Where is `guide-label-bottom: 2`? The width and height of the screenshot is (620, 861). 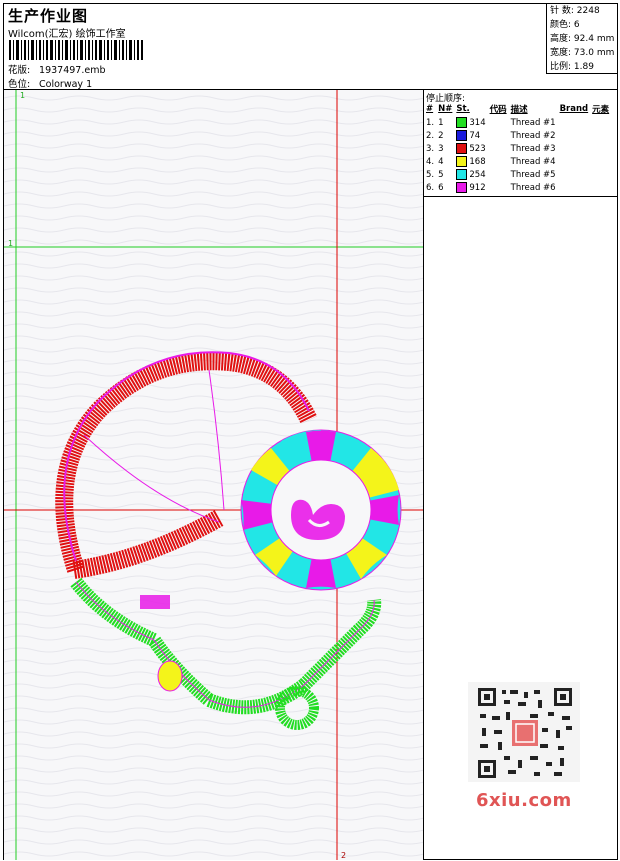 guide-label-bottom: 2 is located at coordinates (343, 855).